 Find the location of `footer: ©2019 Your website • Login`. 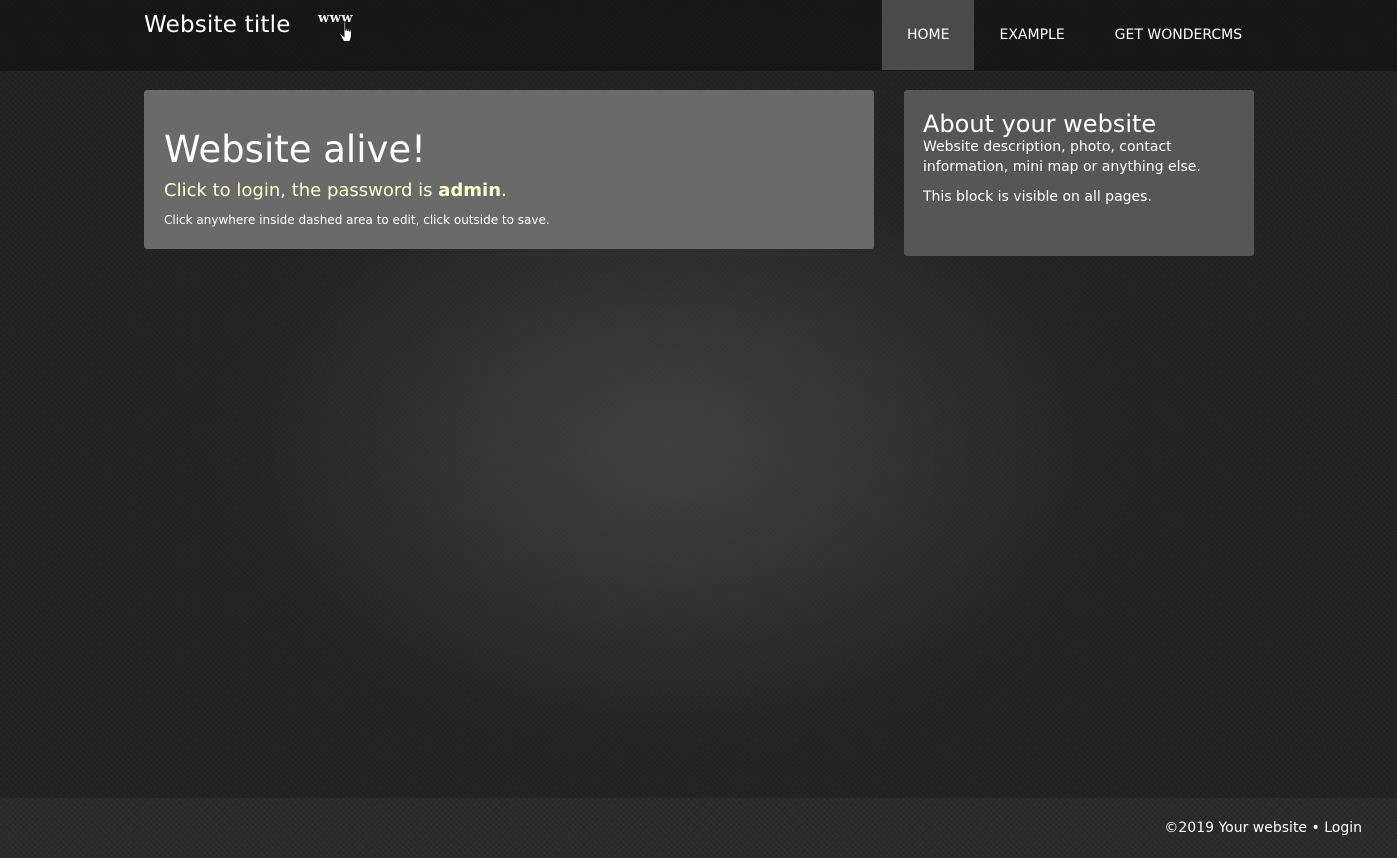

footer: ©2019 Your website • Login is located at coordinates (698, 828).